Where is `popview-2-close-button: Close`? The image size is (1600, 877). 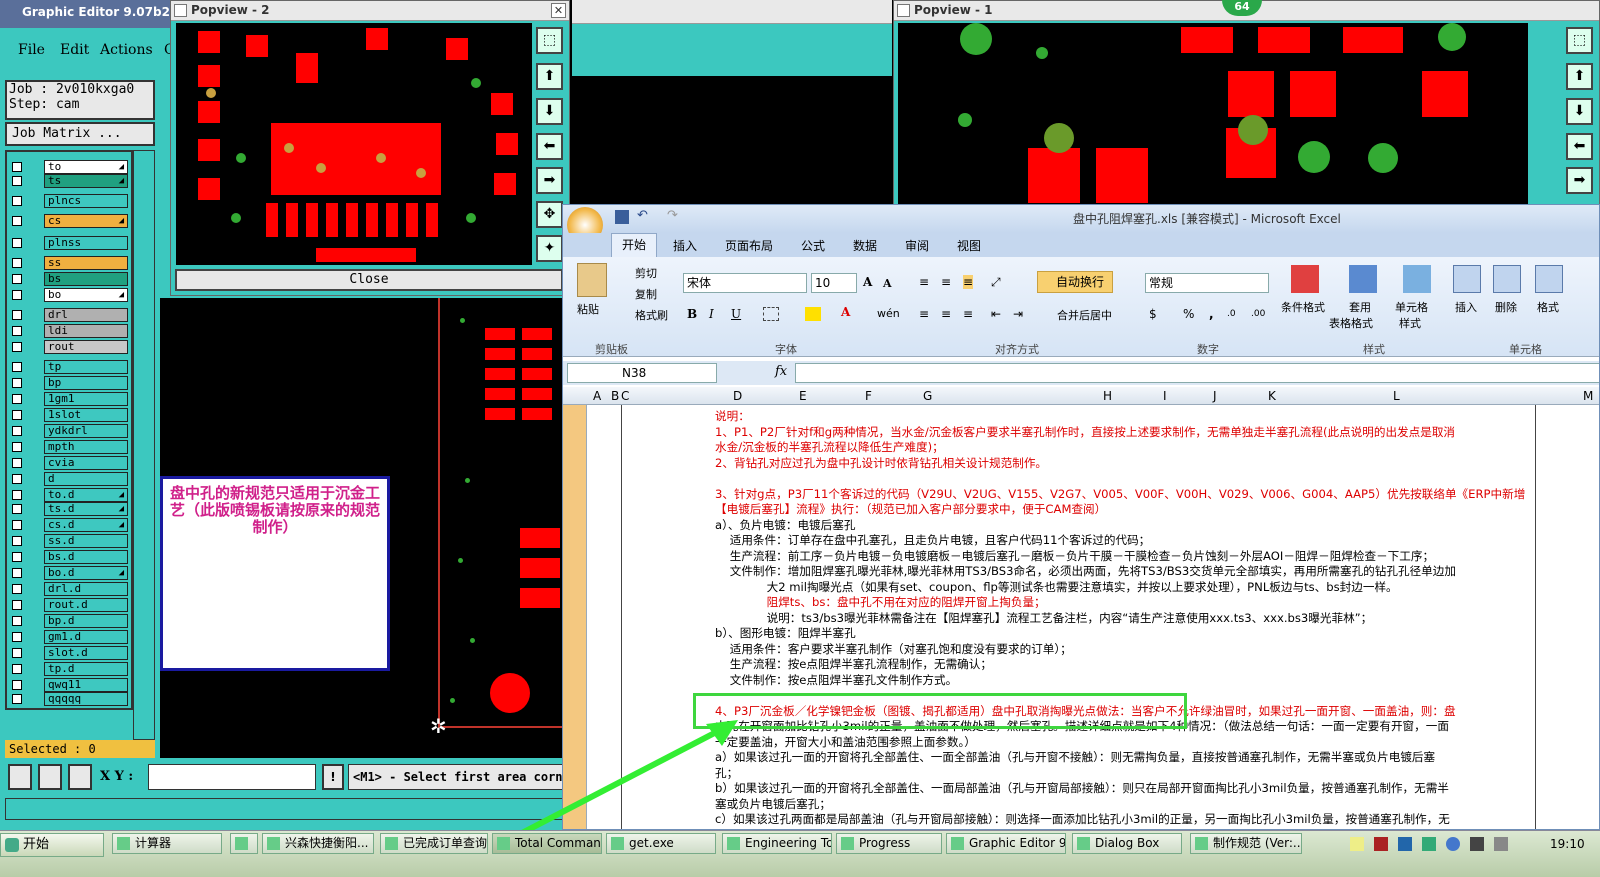 popview-2-close-button: Close is located at coordinates (369, 280).